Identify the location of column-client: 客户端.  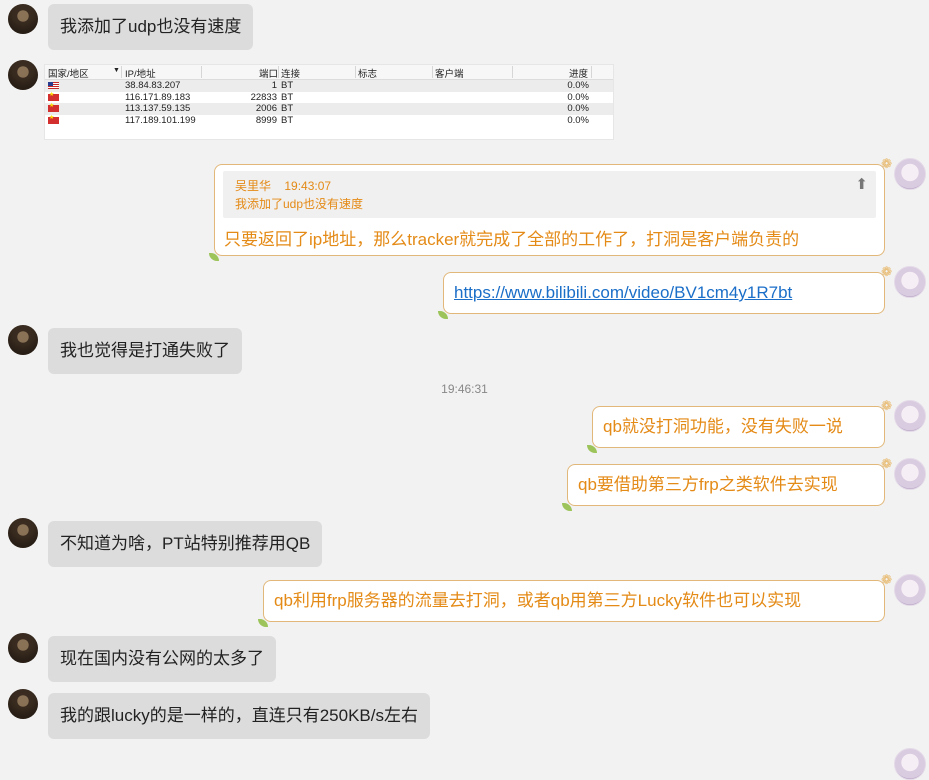
(449, 74).